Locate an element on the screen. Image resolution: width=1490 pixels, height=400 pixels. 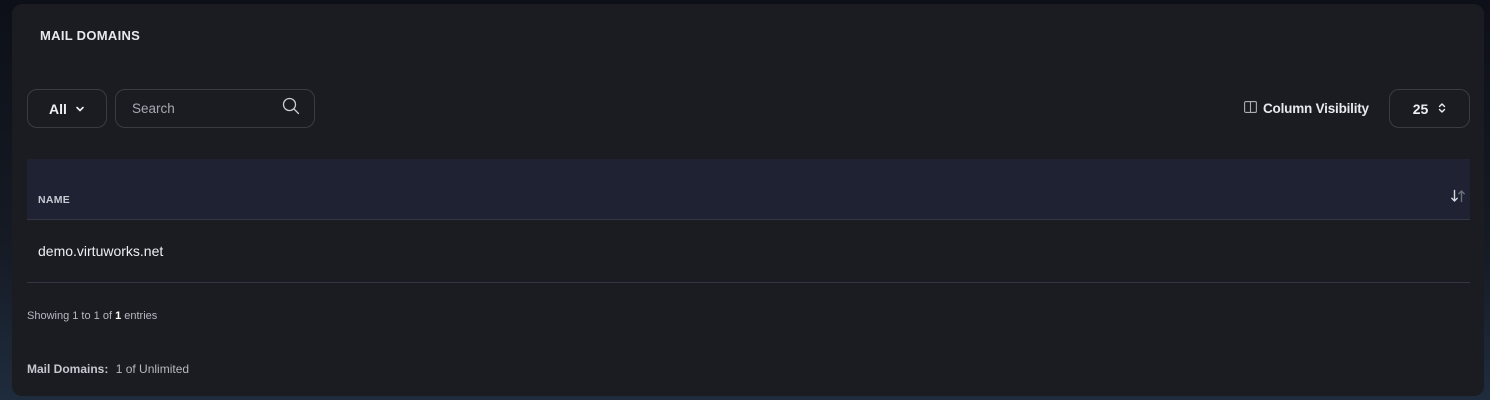
filter-dropdown: All is located at coordinates (67, 108).